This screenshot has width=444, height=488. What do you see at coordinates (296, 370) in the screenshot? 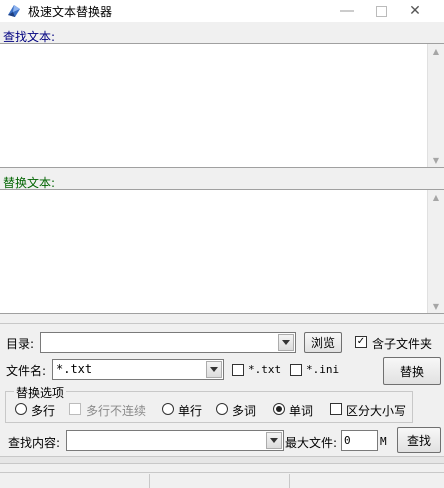
I see `ext-ini-checkbox` at bounding box center [296, 370].